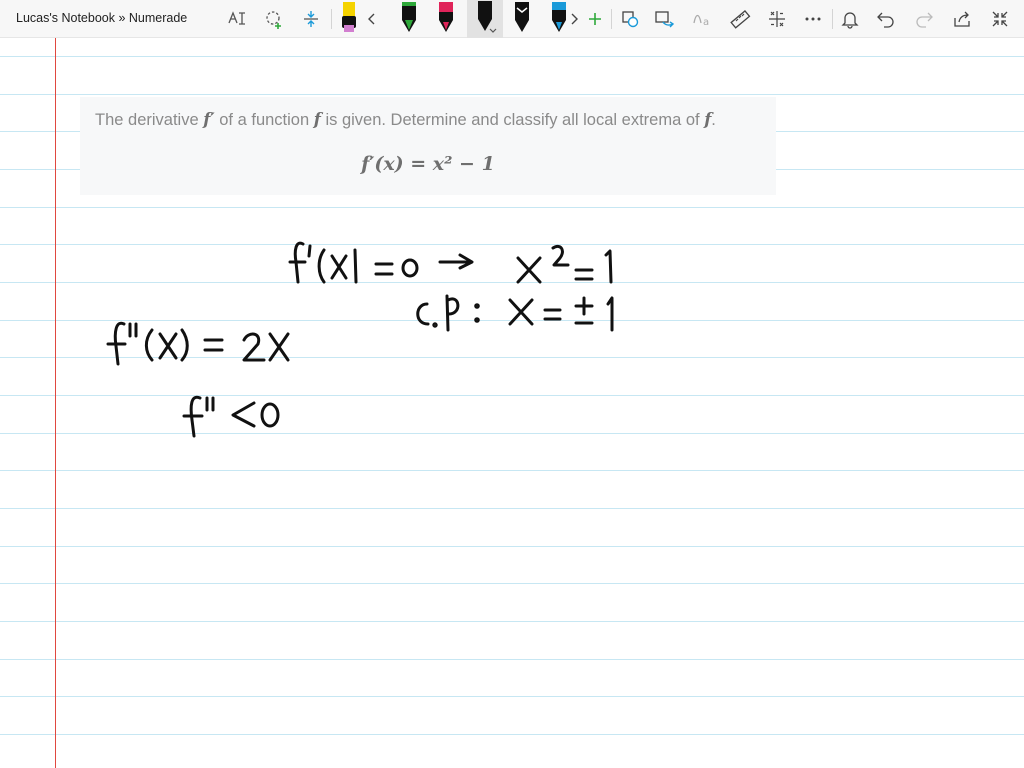  I want to click on handwriting-layer, so click(360, 339).